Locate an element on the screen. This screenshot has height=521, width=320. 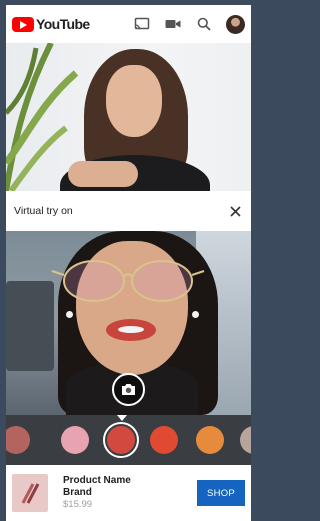
camera-icon is located at coordinates (128, 389).